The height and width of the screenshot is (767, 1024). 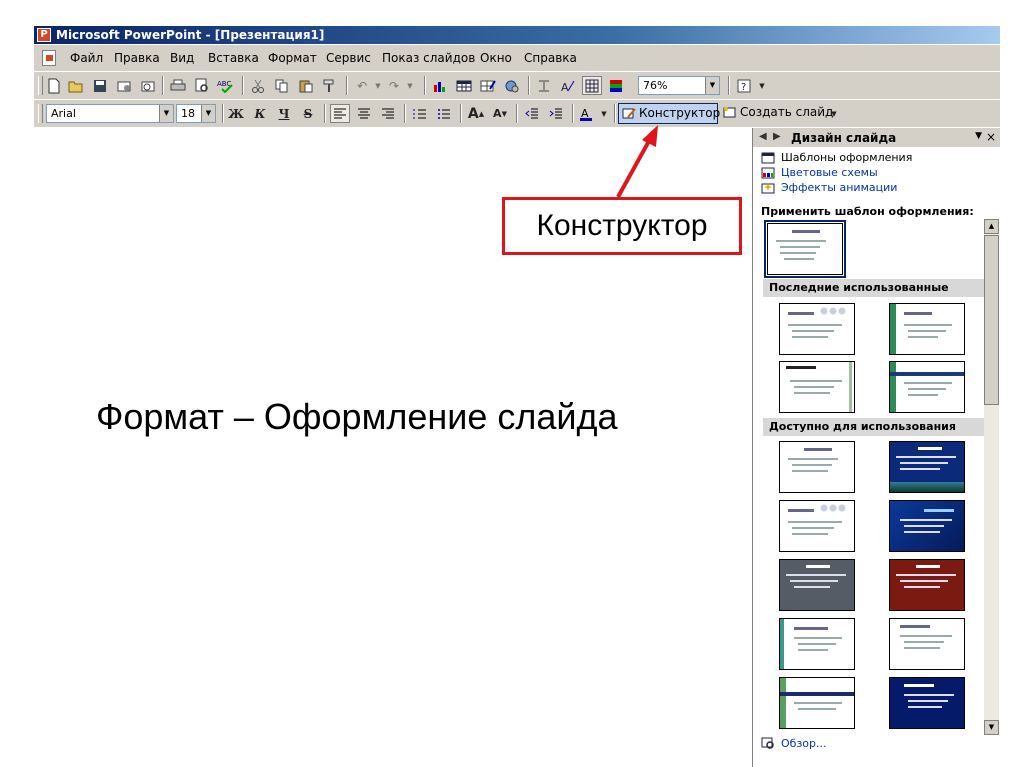 What do you see at coordinates (49, 58) in the screenshot?
I see `document-icon` at bounding box center [49, 58].